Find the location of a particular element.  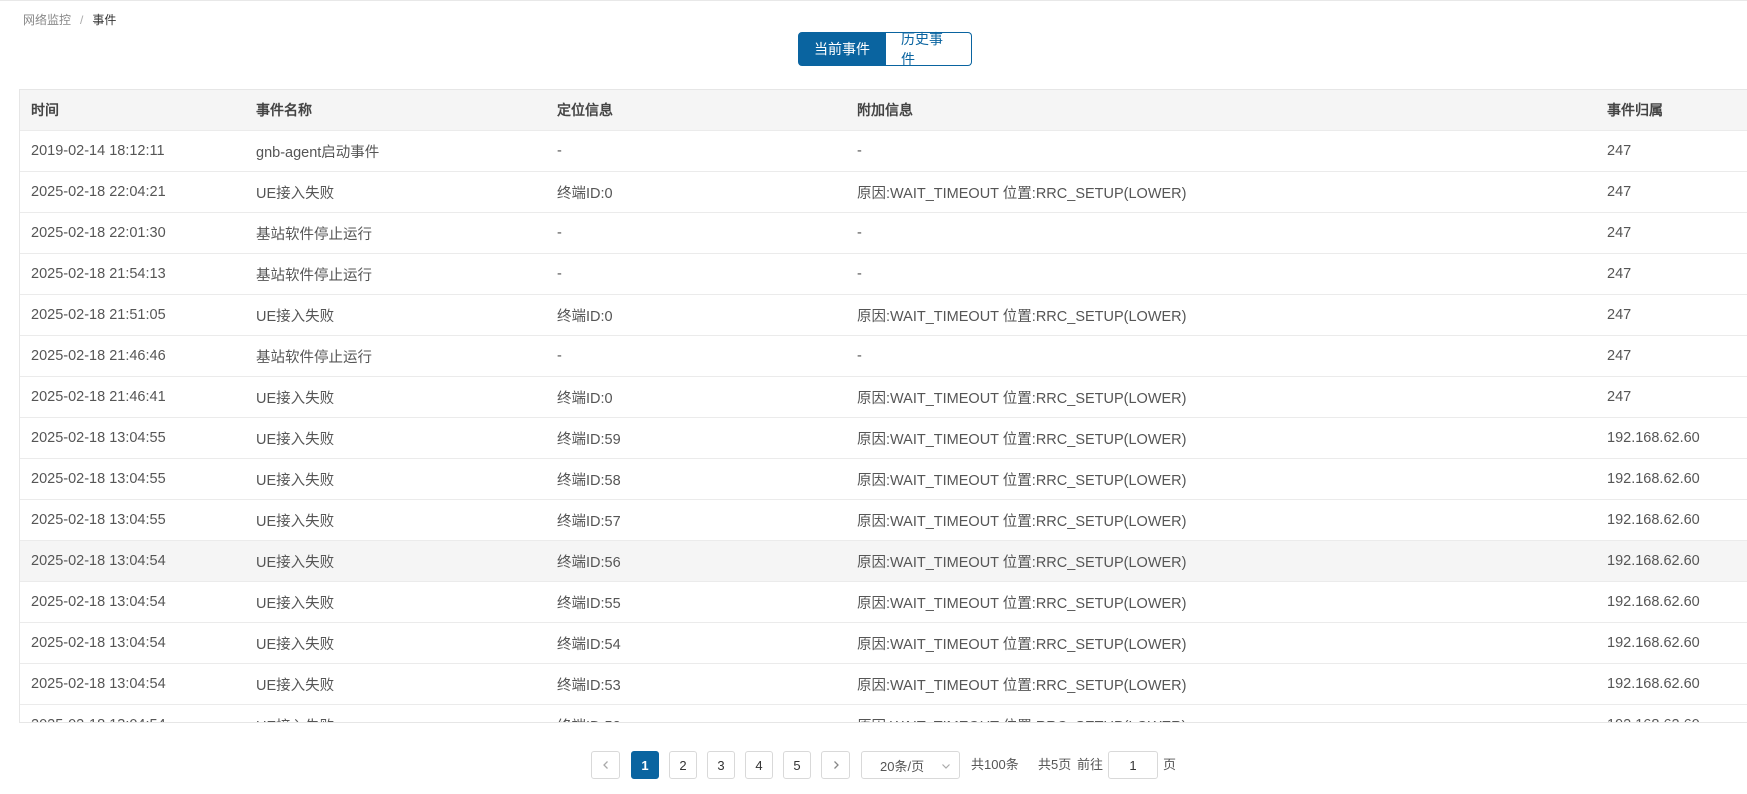

top-divider is located at coordinates (873, 0).